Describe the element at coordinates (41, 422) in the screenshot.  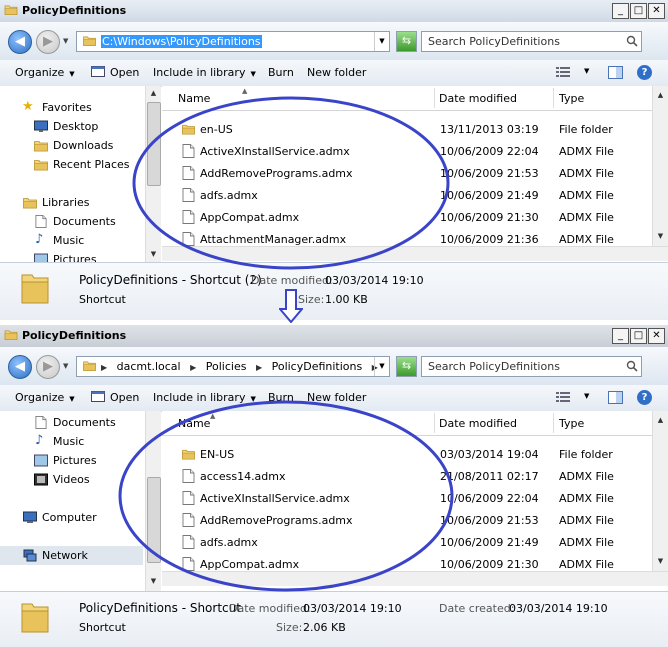
I see `documents-icon` at that location.